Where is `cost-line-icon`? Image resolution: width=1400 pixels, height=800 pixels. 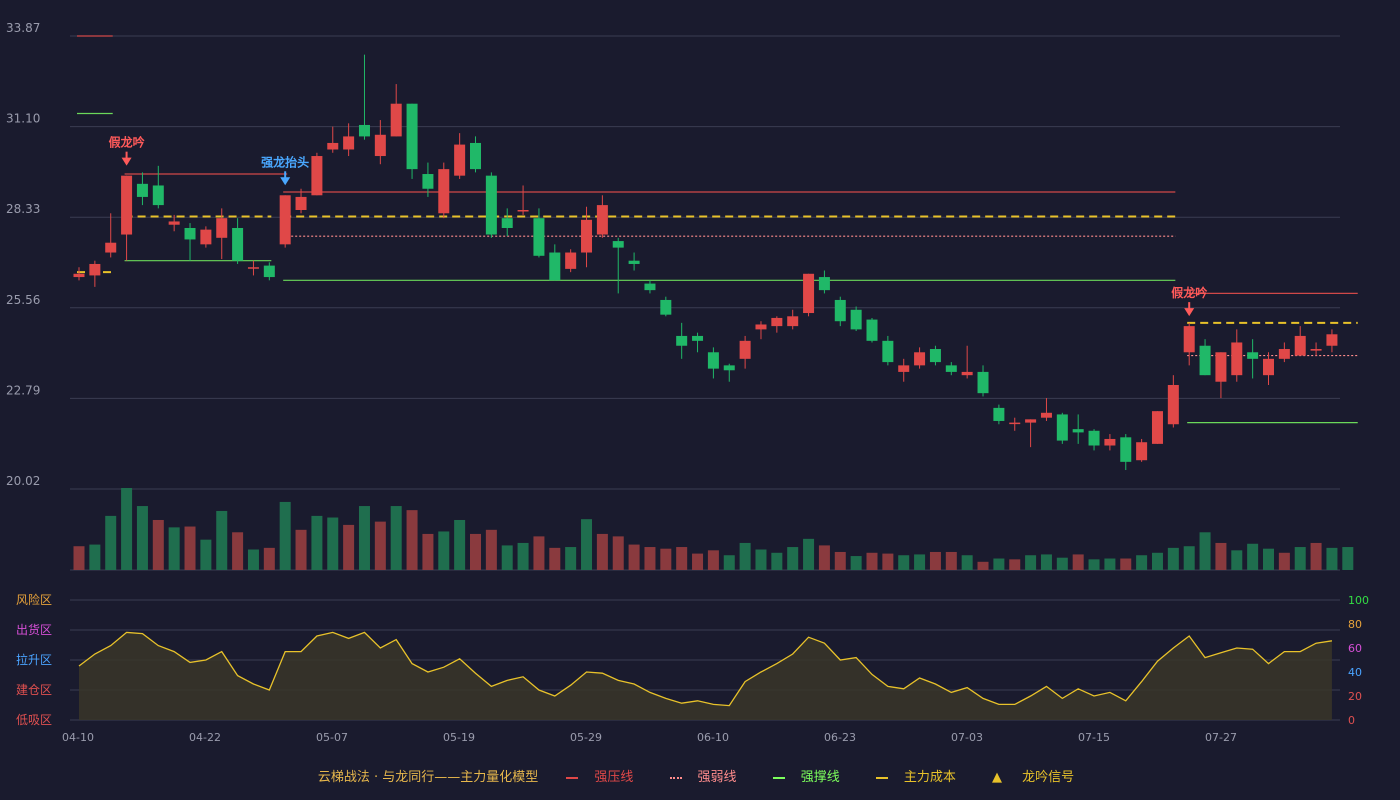 cost-line-icon is located at coordinates (881, 777).